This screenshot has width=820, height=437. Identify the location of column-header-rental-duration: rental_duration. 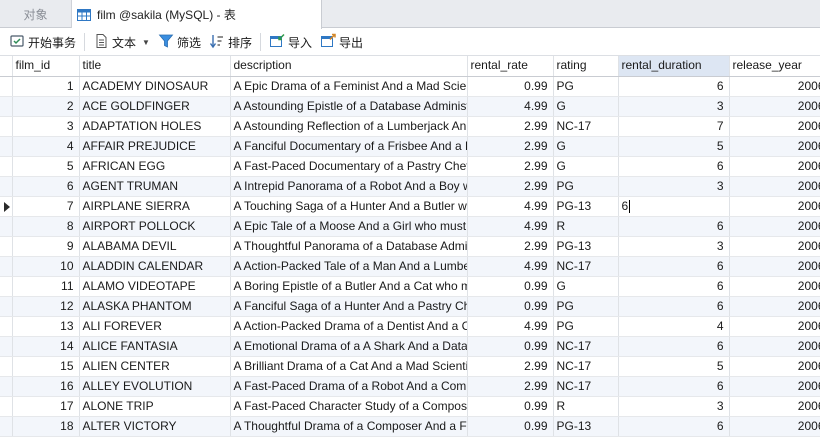
(674, 66).